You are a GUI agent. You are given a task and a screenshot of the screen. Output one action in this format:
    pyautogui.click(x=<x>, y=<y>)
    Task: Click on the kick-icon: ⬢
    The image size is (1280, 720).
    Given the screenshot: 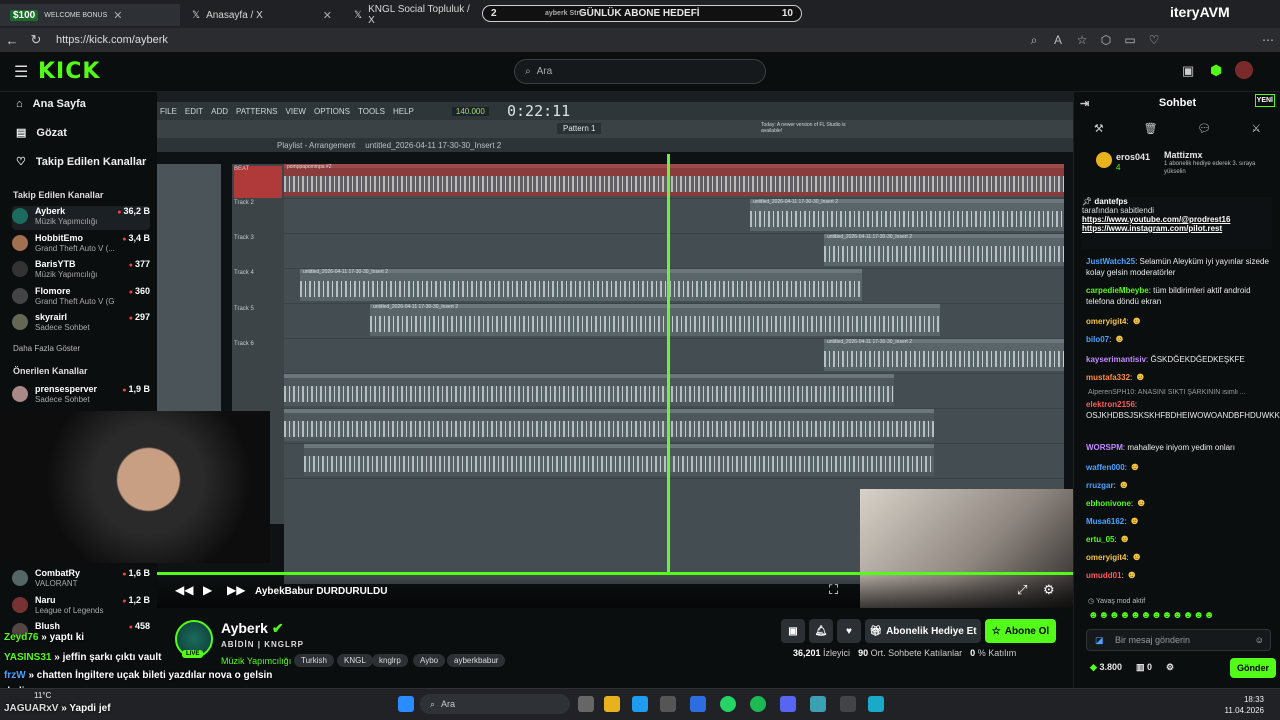 What is the action you would take?
    pyautogui.click(x=1216, y=70)
    